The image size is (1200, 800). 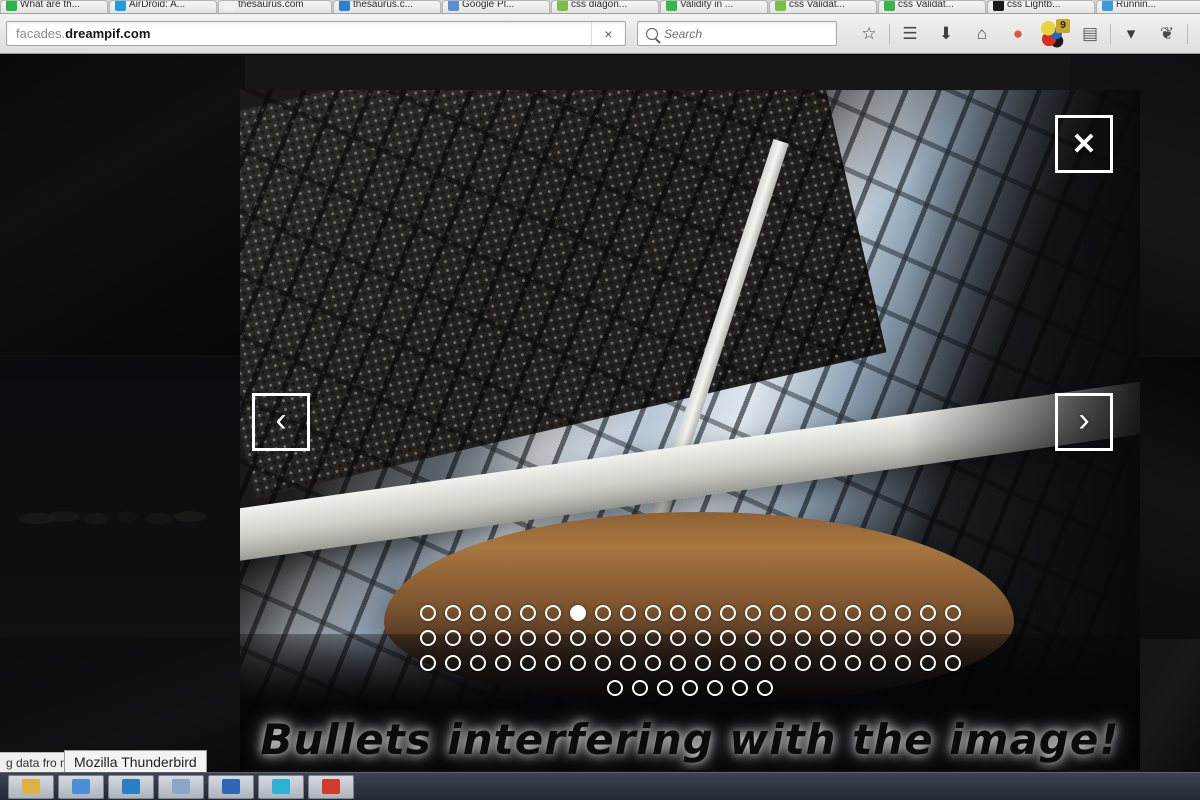 What do you see at coordinates (600, 786) in the screenshot?
I see `os-taskbar` at bounding box center [600, 786].